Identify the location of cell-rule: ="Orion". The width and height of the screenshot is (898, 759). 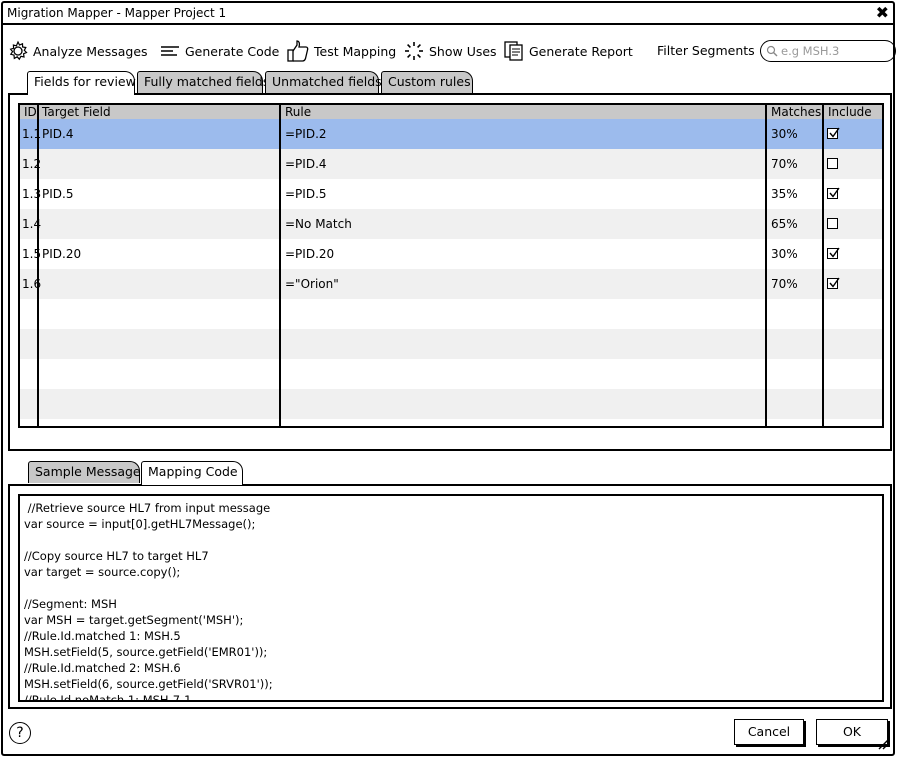
(312, 284).